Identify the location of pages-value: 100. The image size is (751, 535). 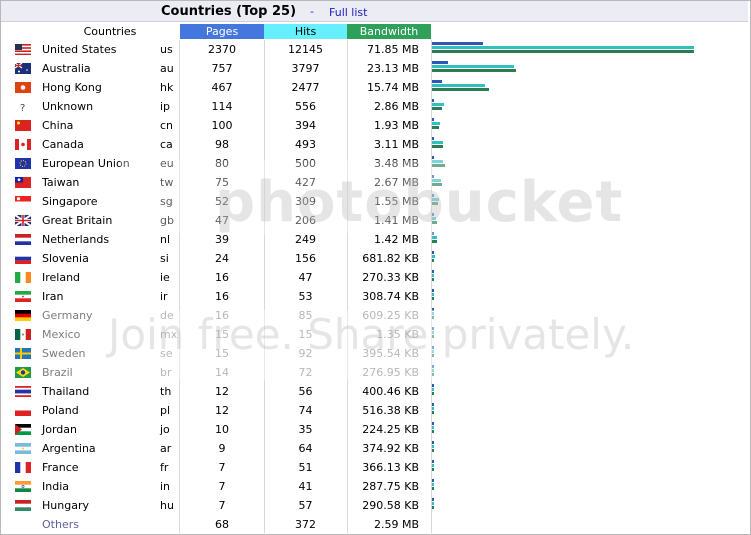
(222, 125).